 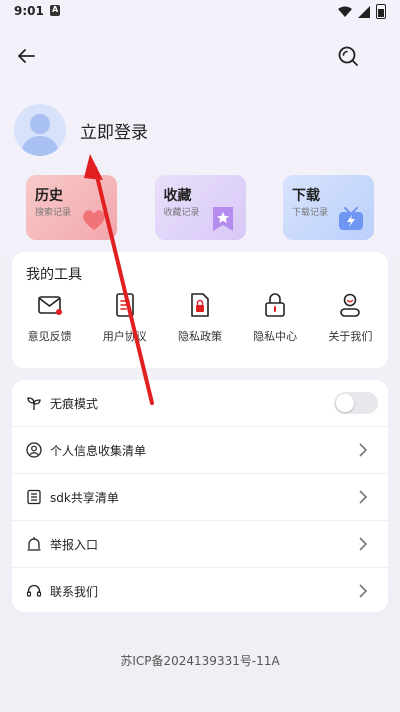 What do you see at coordinates (351, 218) in the screenshot?
I see `tv-download-icon` at bounding box center [351, 218].